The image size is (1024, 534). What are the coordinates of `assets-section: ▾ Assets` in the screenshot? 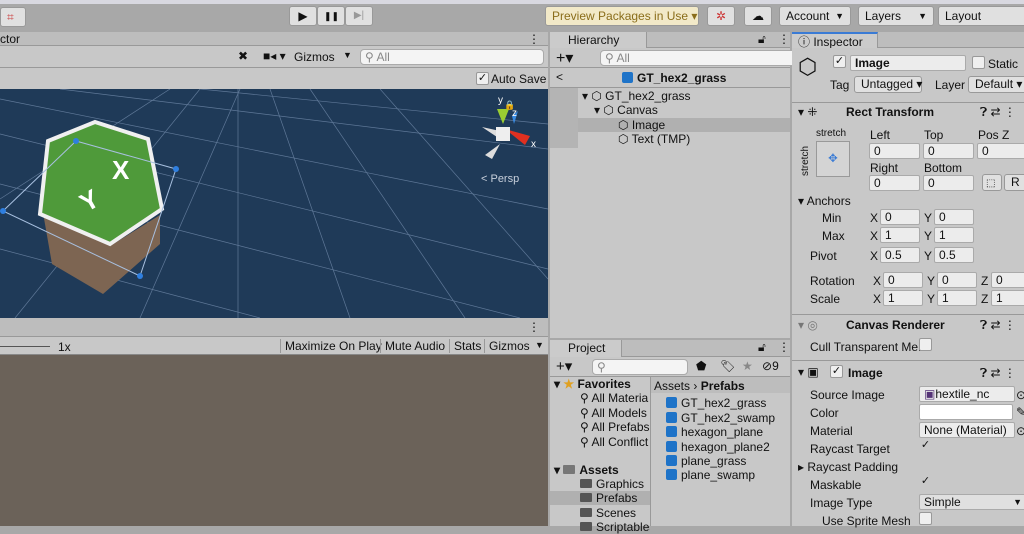 It's located at (586, 470).